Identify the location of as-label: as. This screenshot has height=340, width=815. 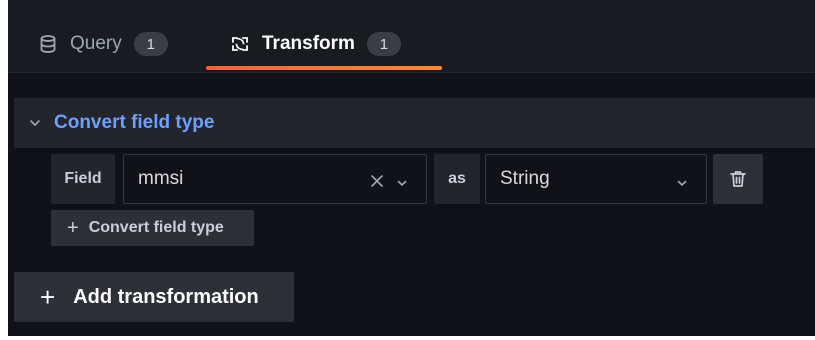
(457, 179).